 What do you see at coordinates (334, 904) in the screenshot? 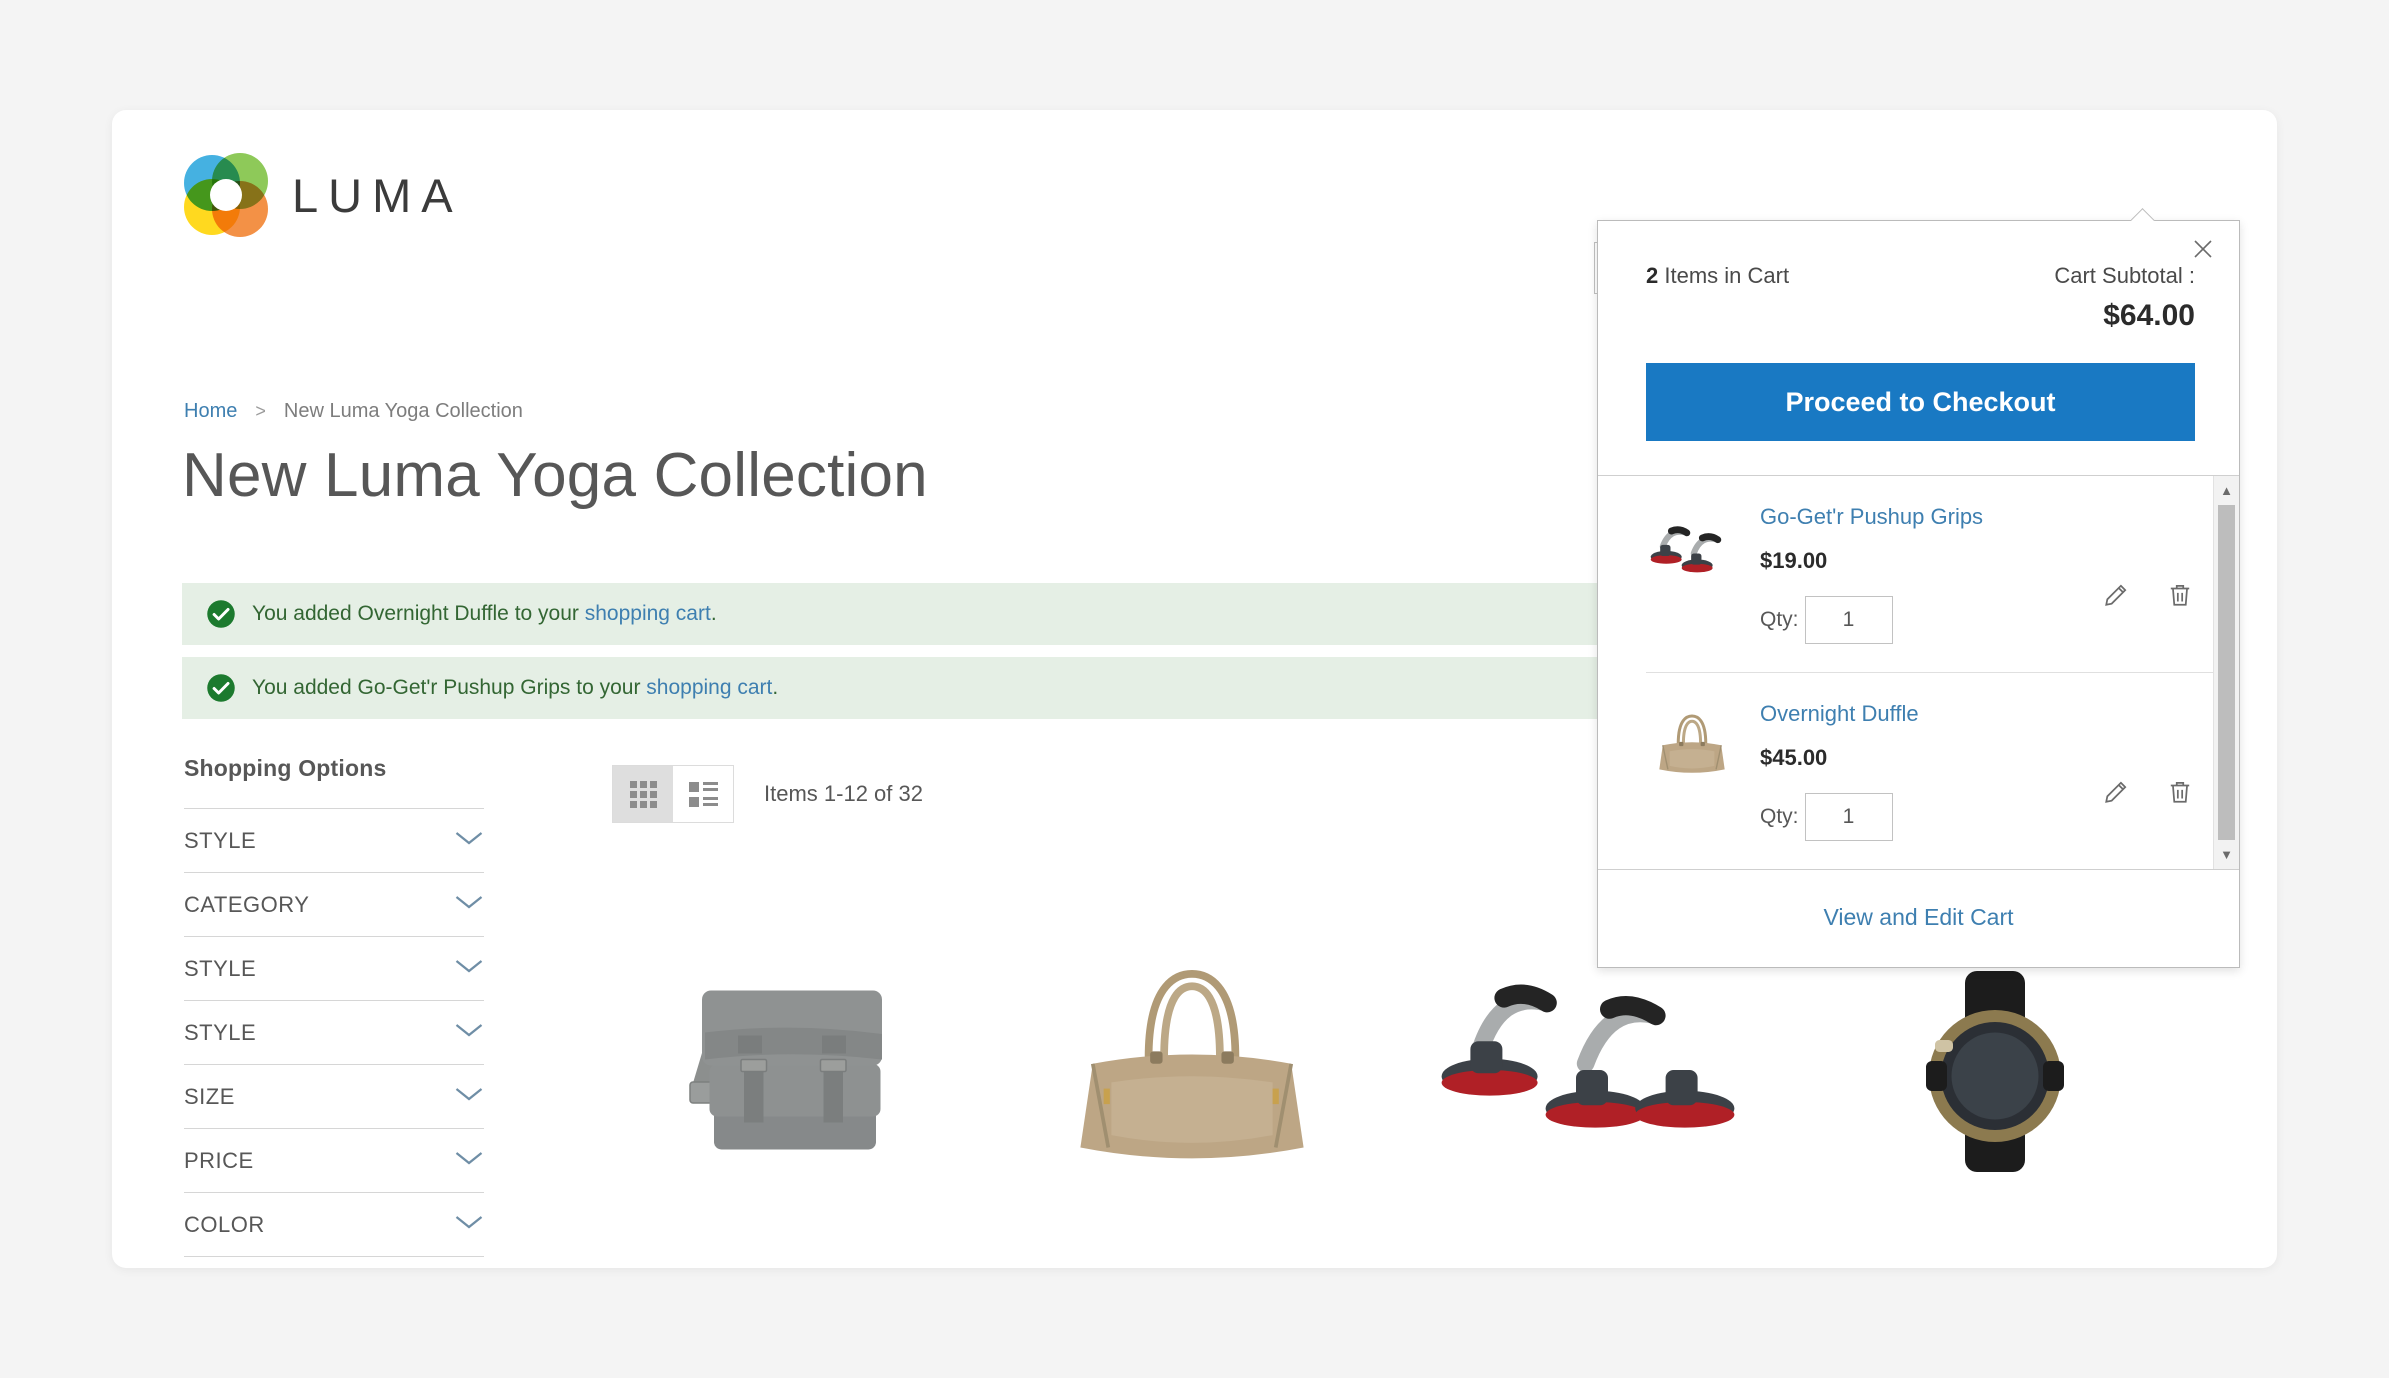
I see `sidebar-filter-category: CATEGORY` at bounding box center [334, 904].